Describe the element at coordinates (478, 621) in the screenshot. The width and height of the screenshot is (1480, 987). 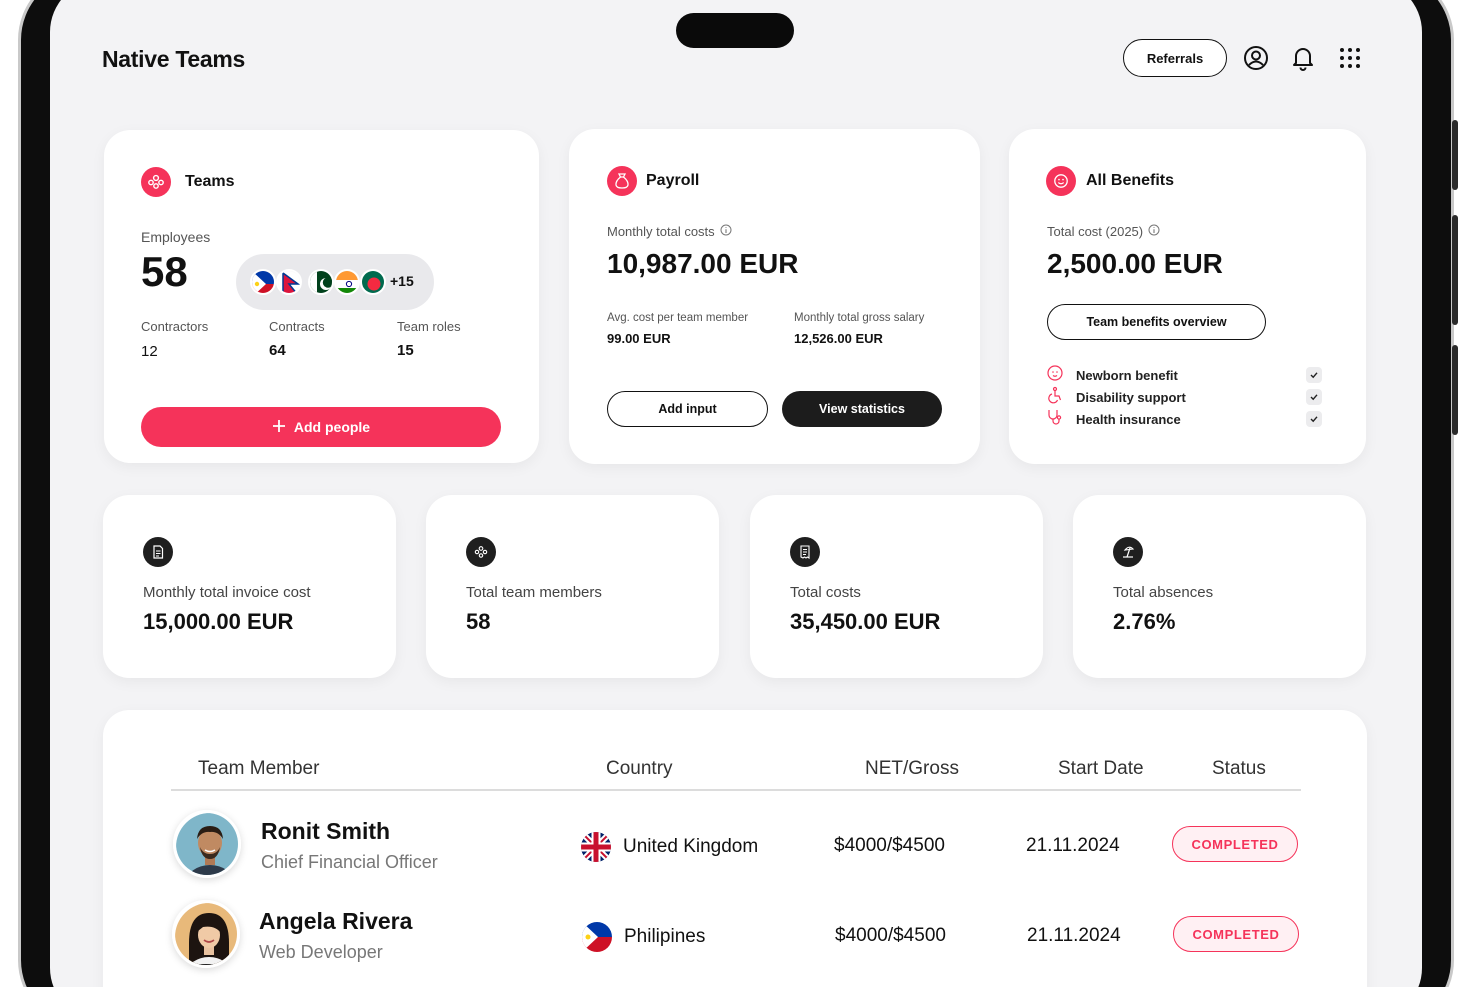
I see `stat-value: 58` at that location.